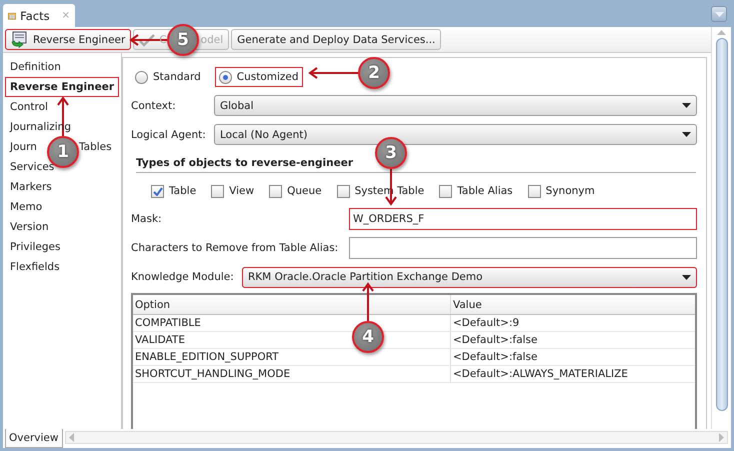 Image resolution: width=734 pixels, height=451 pixels. I want to click on sidebar-item: Reverse Engineer, so click(62, 87).